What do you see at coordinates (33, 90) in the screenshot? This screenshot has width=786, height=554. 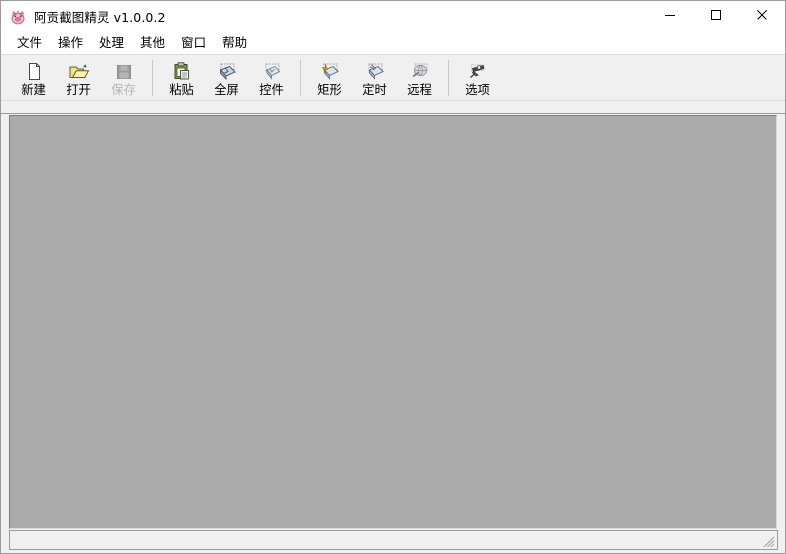 I see `toolbar-new-label: 新建` at bounding box center [33, 90].